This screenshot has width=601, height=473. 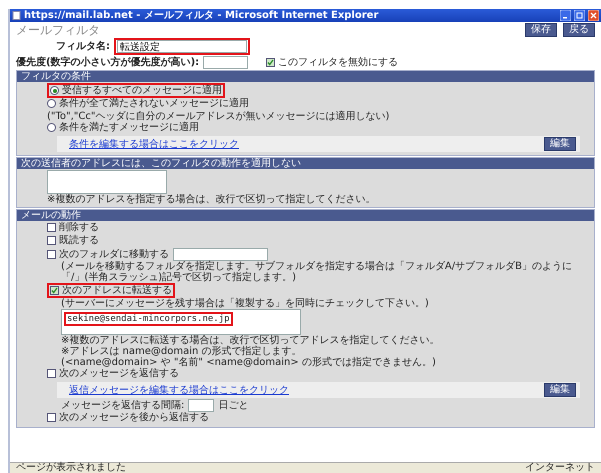 I want to click on option-label: 既読する, so click(x=79, y=240).